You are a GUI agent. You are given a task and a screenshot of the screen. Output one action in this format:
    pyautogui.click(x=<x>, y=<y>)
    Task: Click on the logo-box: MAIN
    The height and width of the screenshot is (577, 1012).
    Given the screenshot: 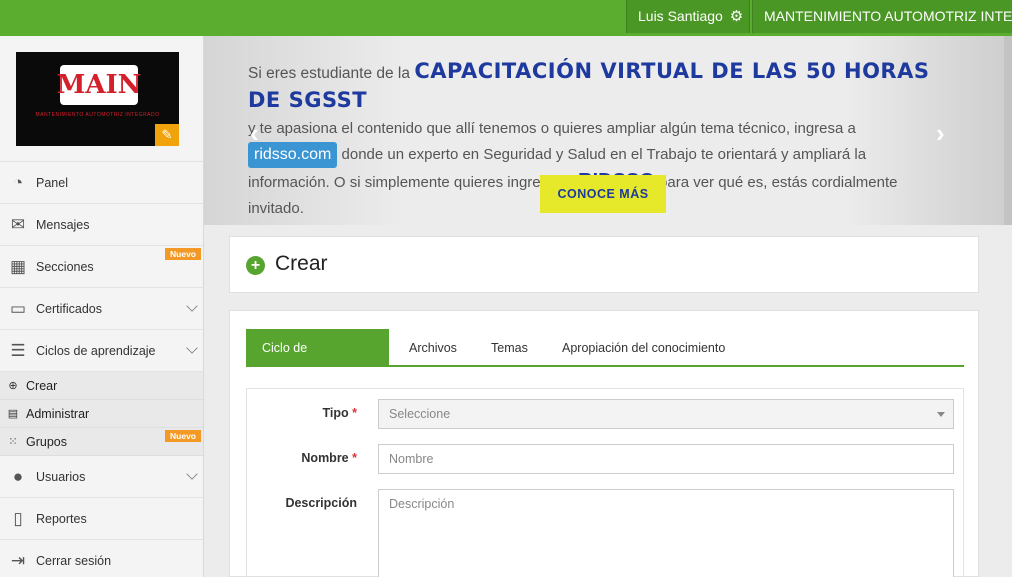 What is the action you would take?
    pyautogui.click(x=99, y=85)
    